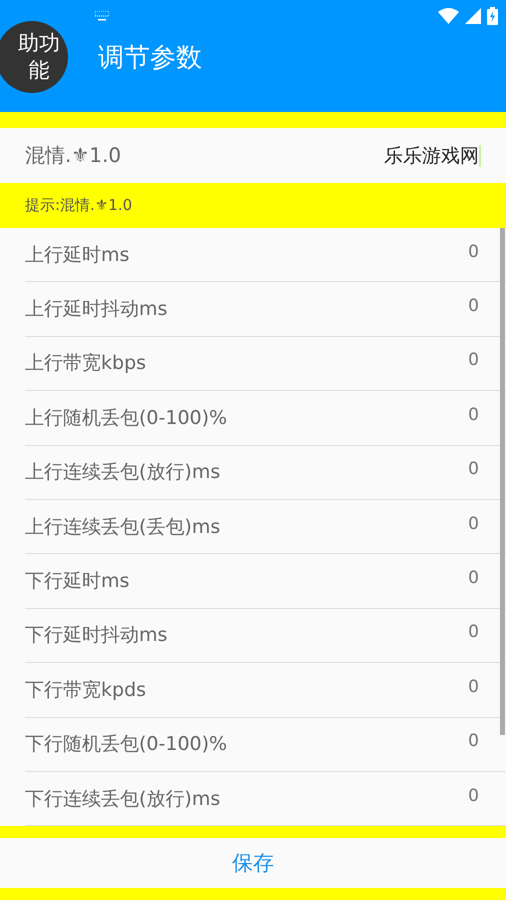 This screenshot has height=901, width=506. What do you see at coordinates (77, 581) in the screenshot?
I see `param-label: 下行延时ms` at bounding box center [77, 581].